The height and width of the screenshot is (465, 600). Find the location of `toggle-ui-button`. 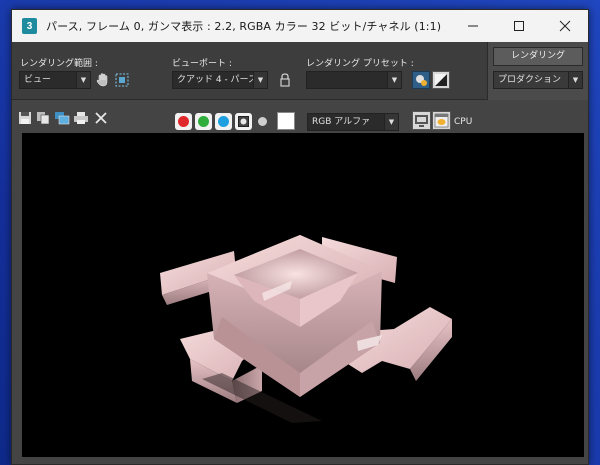

toggle-ui-button is located at coordinates (441, 120).